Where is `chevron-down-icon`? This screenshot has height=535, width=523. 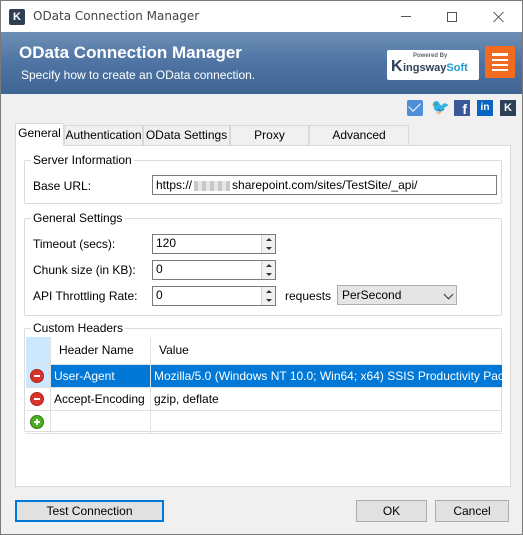 chevron-down-icon is located at coordinates (448, 294).